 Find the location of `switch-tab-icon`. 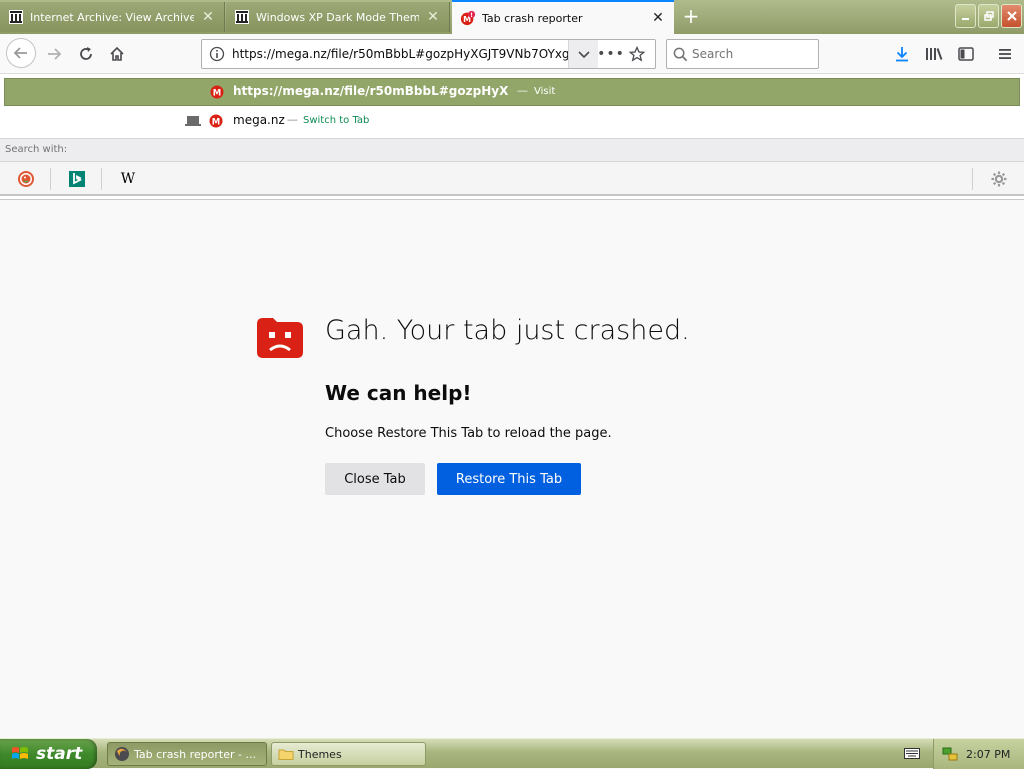

switch-tab-icon is located at coordinates (193, 122).